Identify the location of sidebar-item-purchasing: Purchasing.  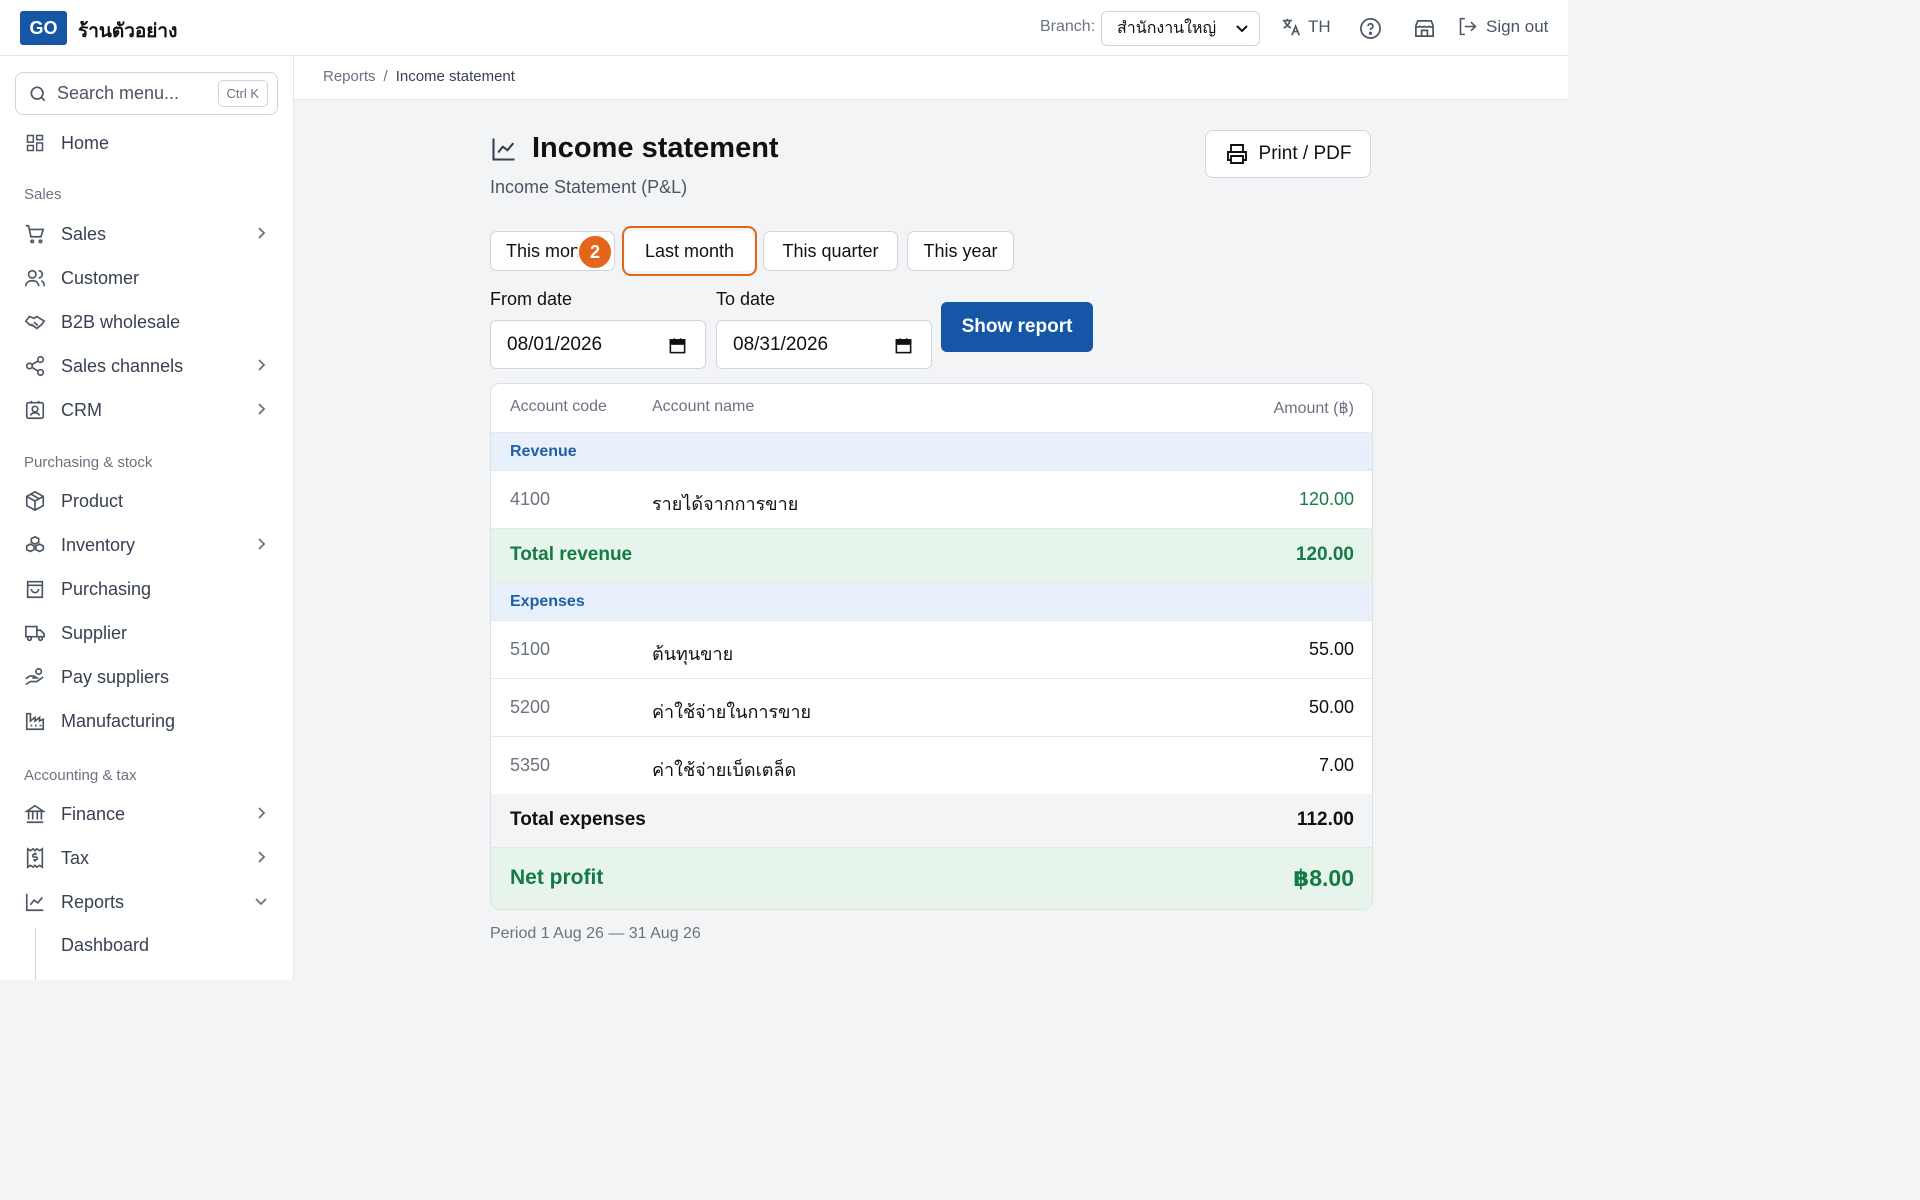
(148, 589).